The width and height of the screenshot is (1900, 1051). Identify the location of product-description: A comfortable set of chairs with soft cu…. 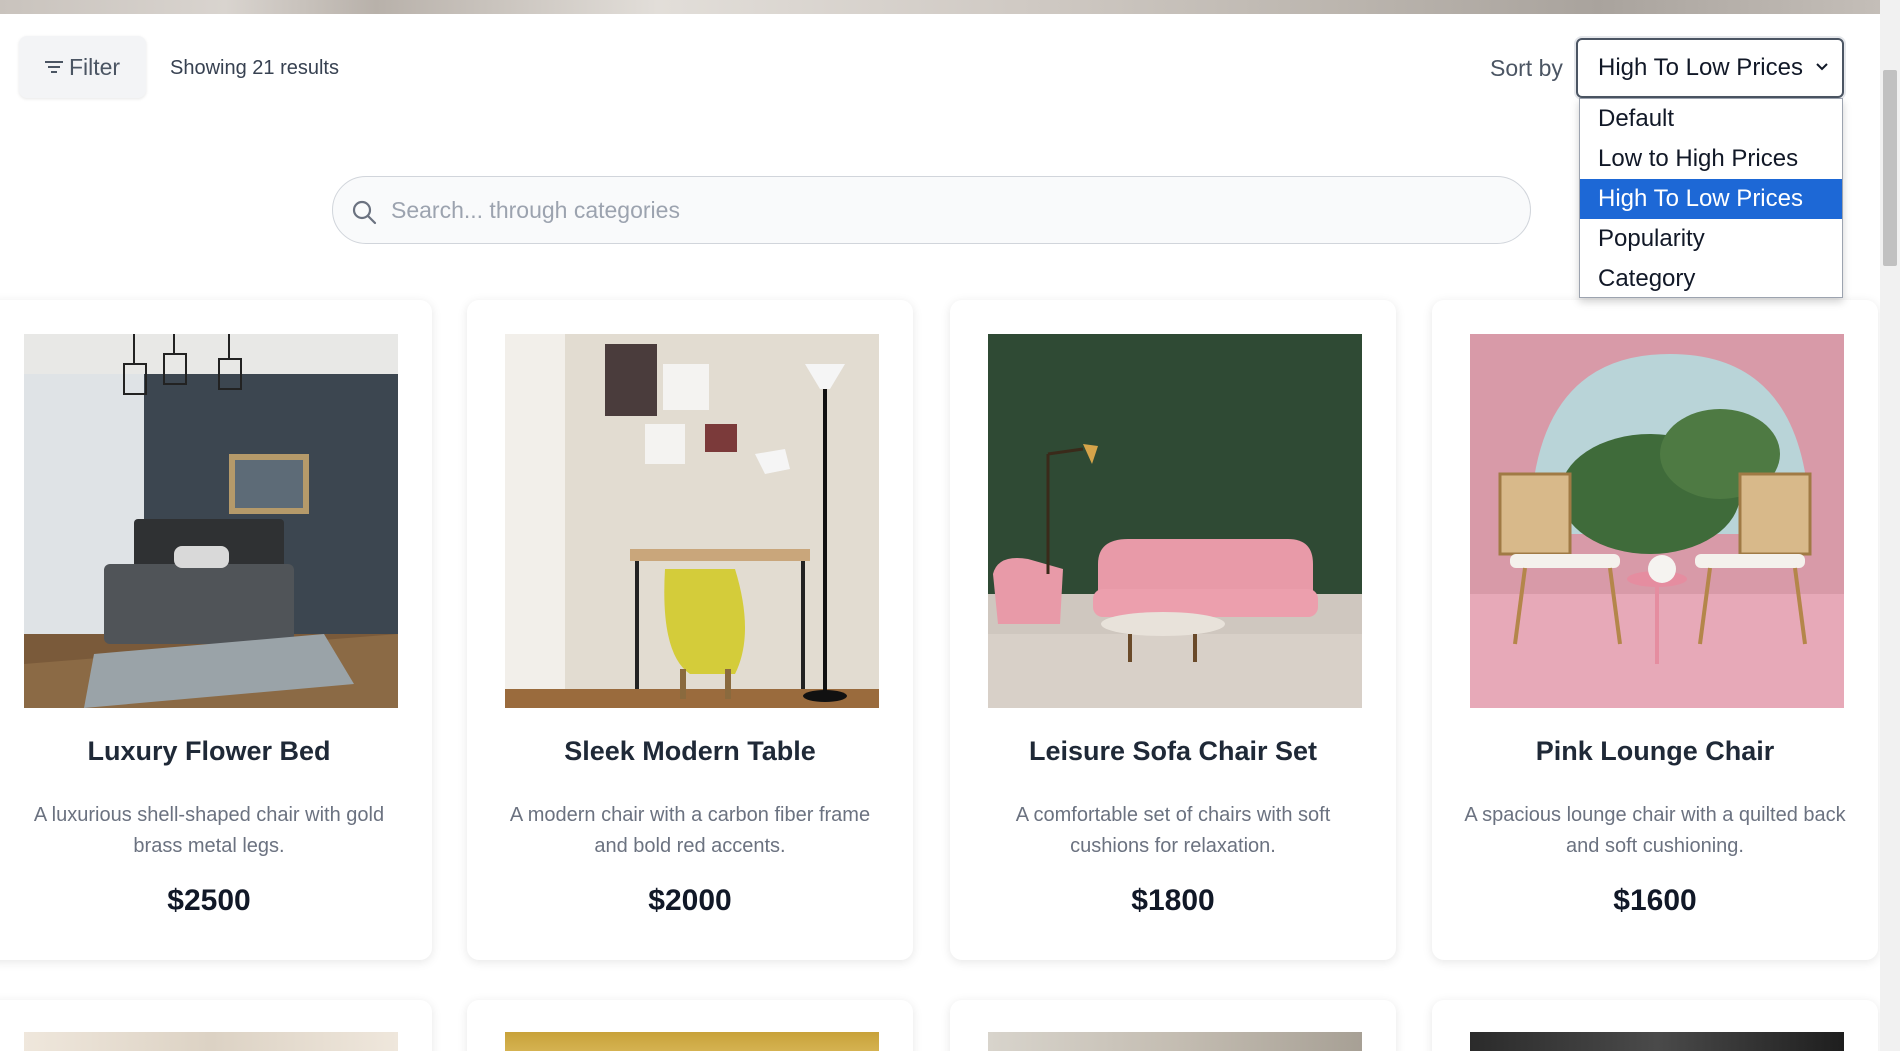
(1173, 830).